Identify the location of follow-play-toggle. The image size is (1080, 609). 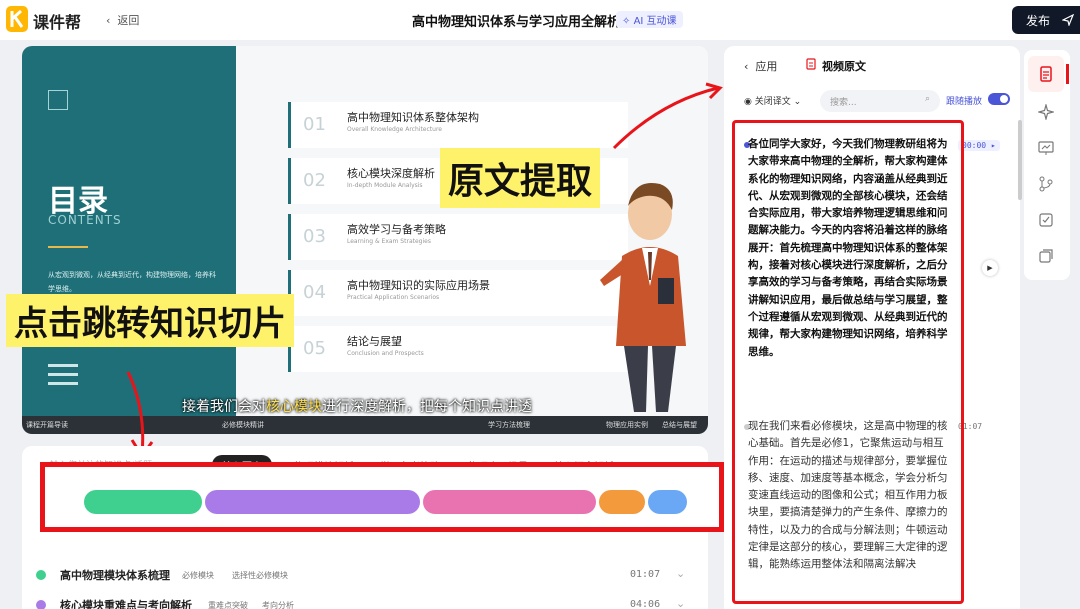
(999, 99).